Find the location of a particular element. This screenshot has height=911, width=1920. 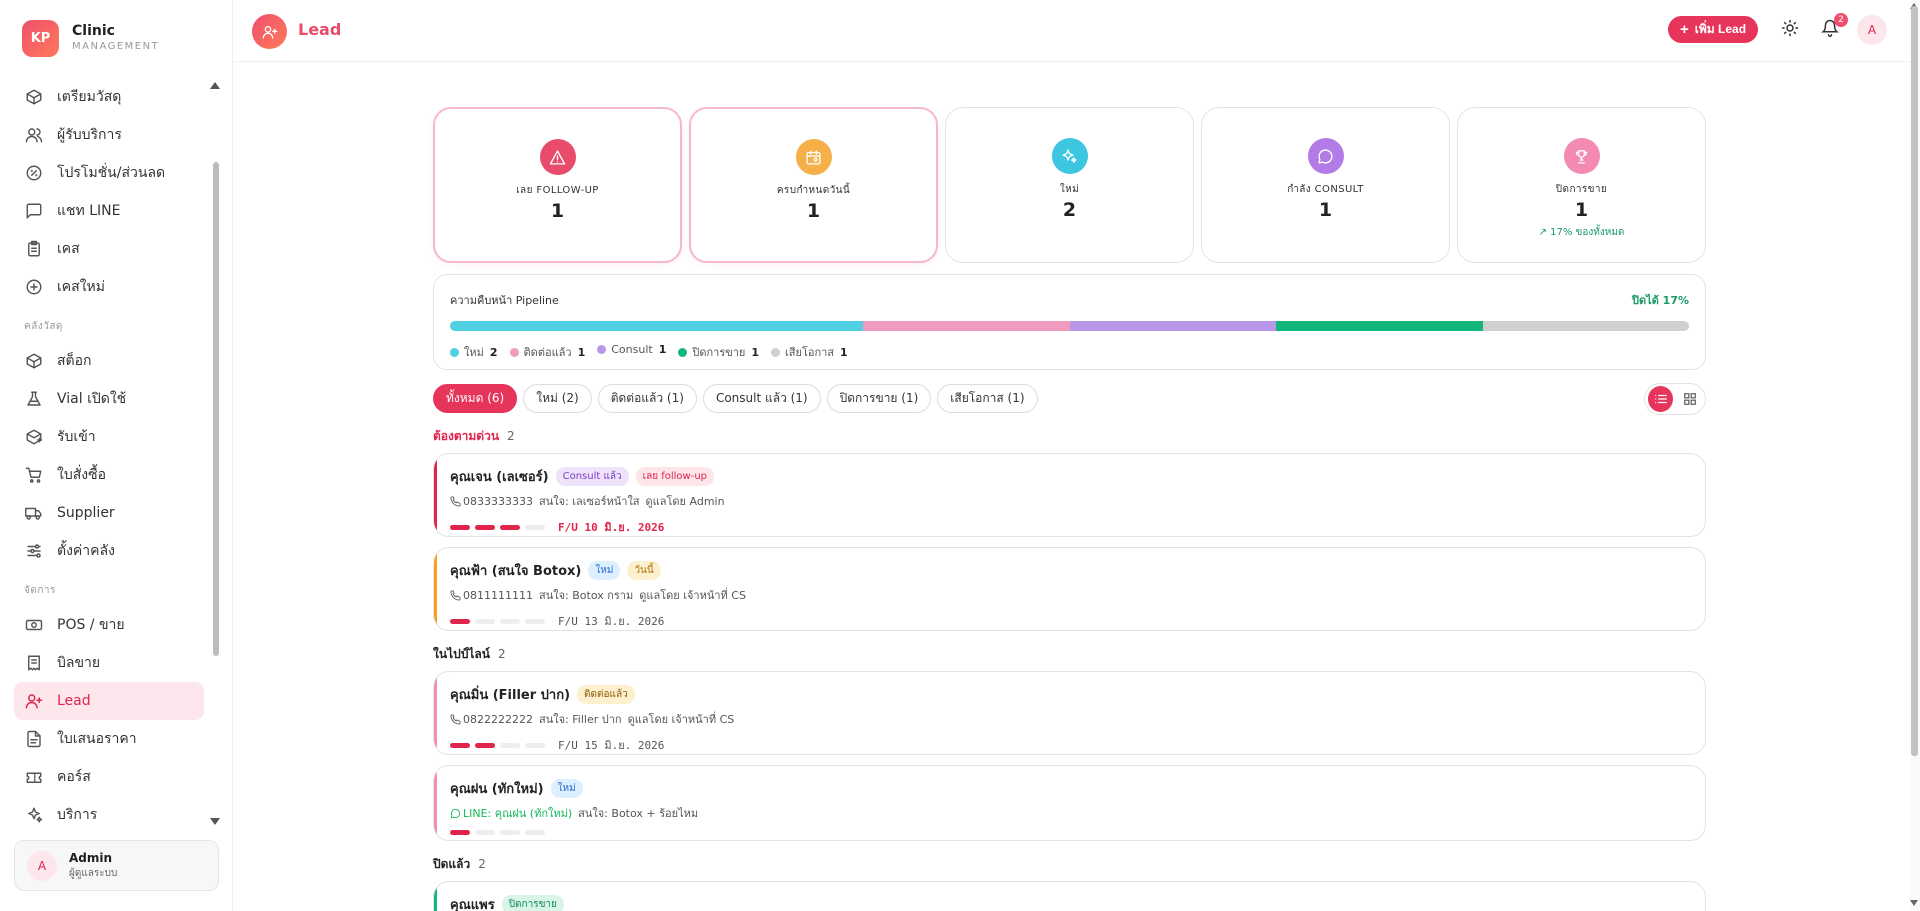

stat-label: ปิดการขาย is located at coordinates (1581, 189).